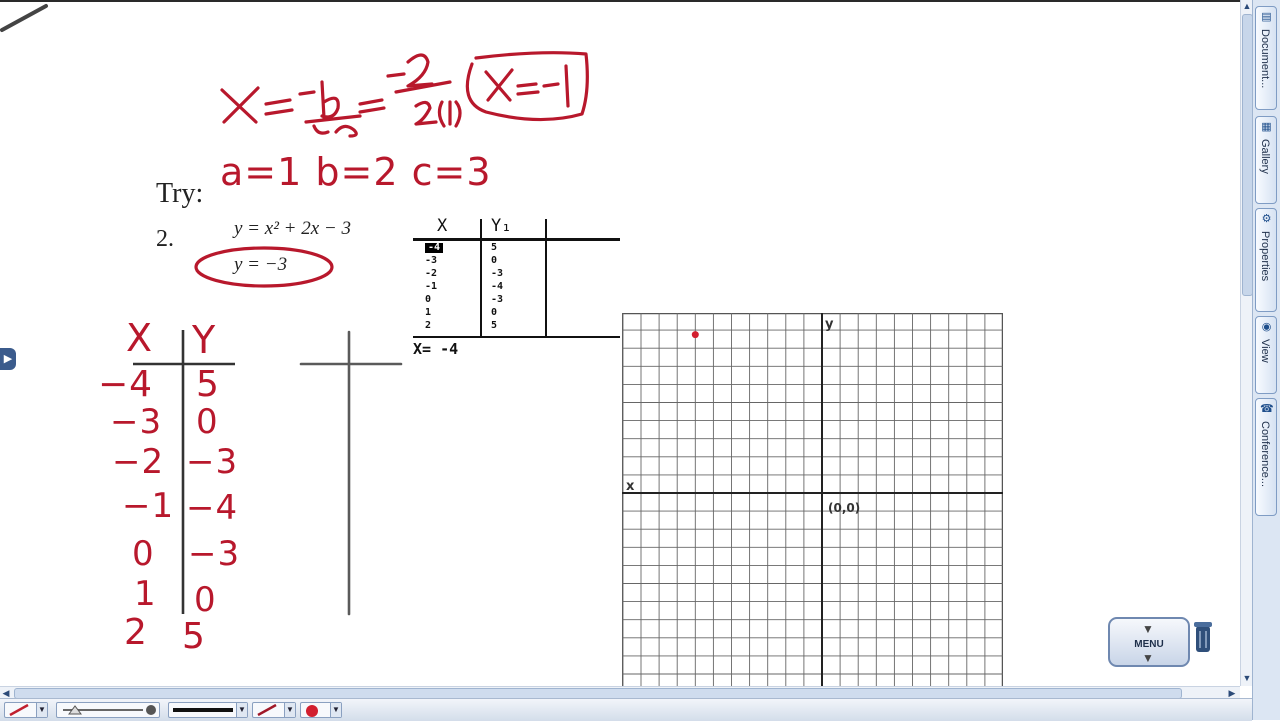 The height and width of the screenshot is (721, 1280). Describe the element at coordinates (431, 286) in the screenshot. I see `calc-x-cell: -1` at that location.